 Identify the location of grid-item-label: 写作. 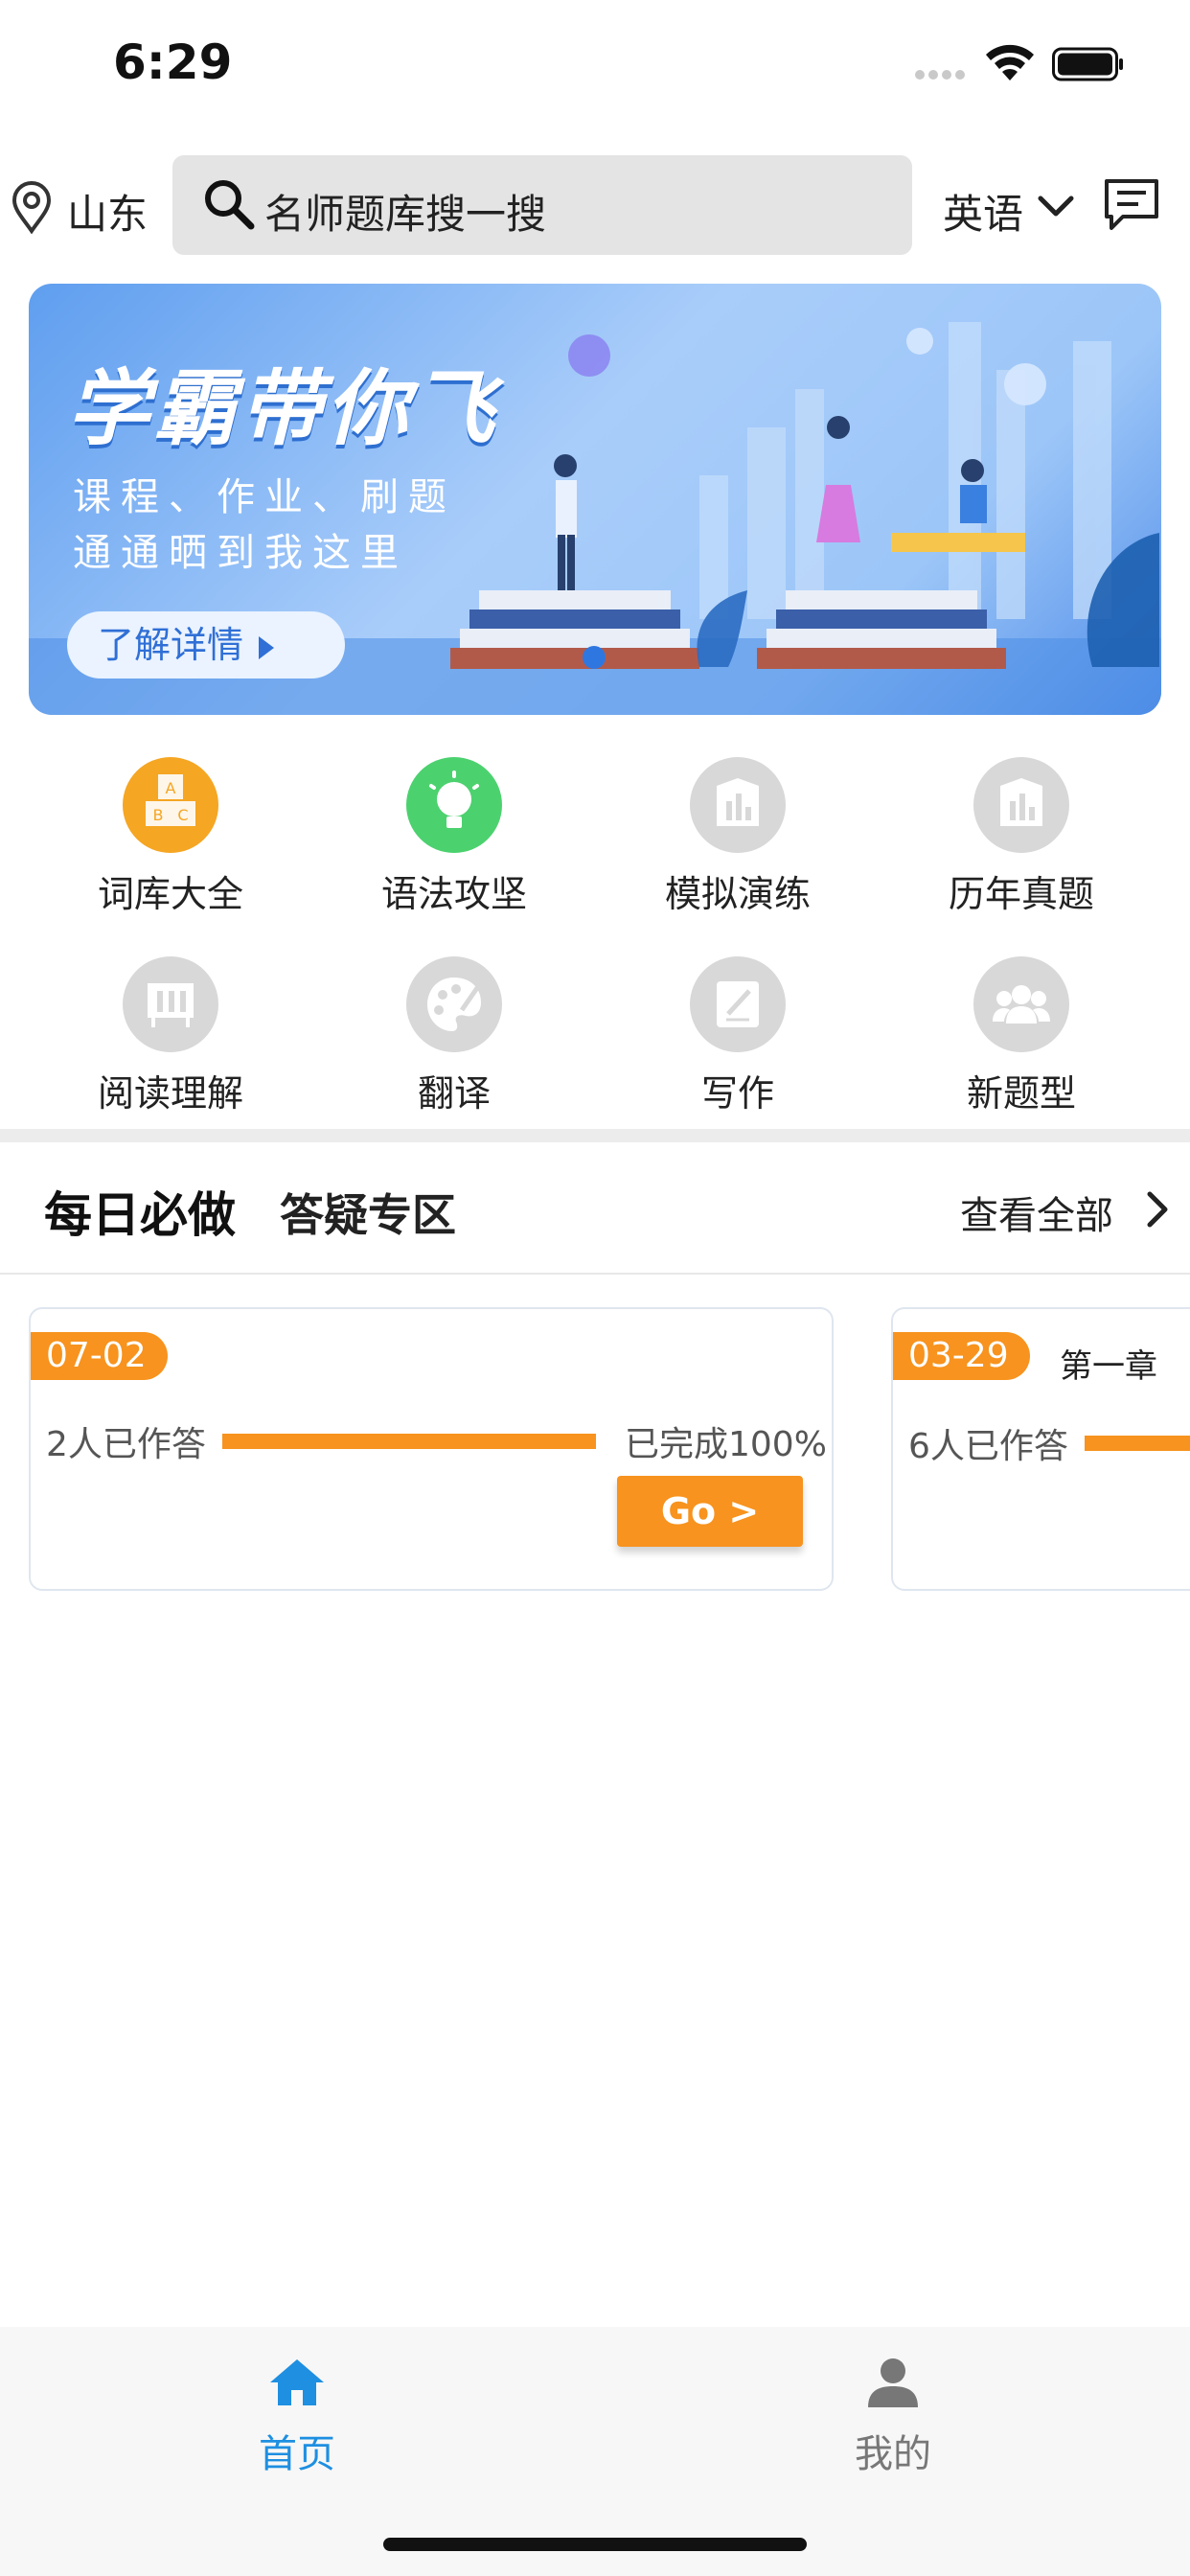
(737, 1093).